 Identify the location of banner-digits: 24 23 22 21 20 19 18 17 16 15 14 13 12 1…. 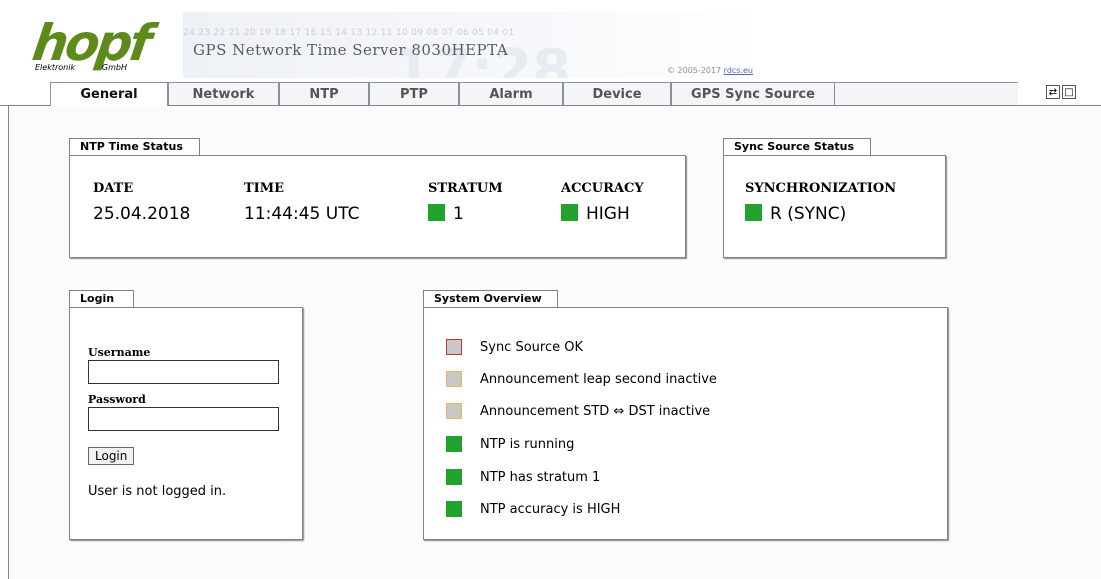
(349, 33).